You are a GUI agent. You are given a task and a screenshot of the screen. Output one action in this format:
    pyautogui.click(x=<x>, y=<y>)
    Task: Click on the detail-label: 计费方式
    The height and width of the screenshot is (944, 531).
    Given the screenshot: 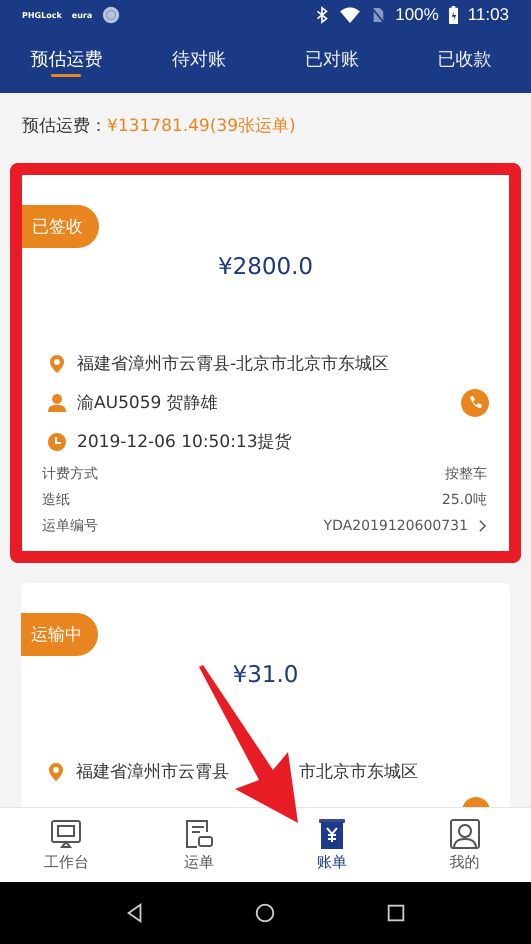 What is the action you would take?
    pyautogui.click(x=70, y=474)
    